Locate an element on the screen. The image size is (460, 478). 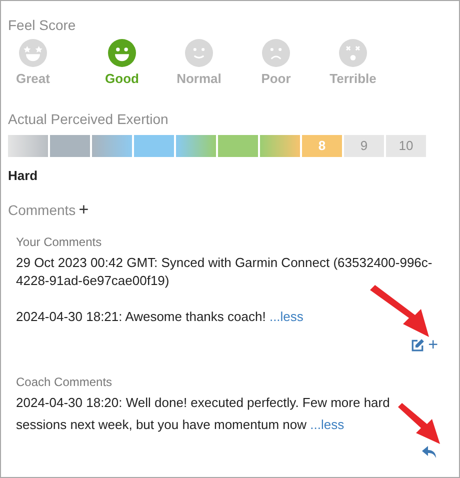
feel-option: Good is located at coordinates (122, 63).